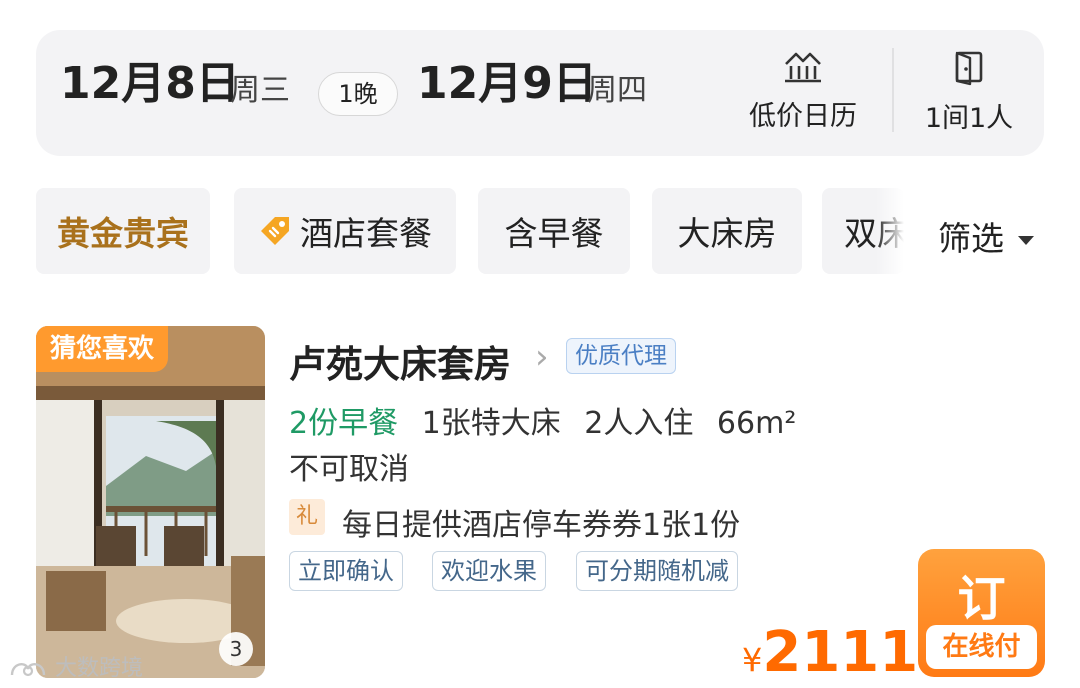  Describe the element at coordinates (752, 660) in the screenshot. I see `currency-symbol: ¥` at that location.